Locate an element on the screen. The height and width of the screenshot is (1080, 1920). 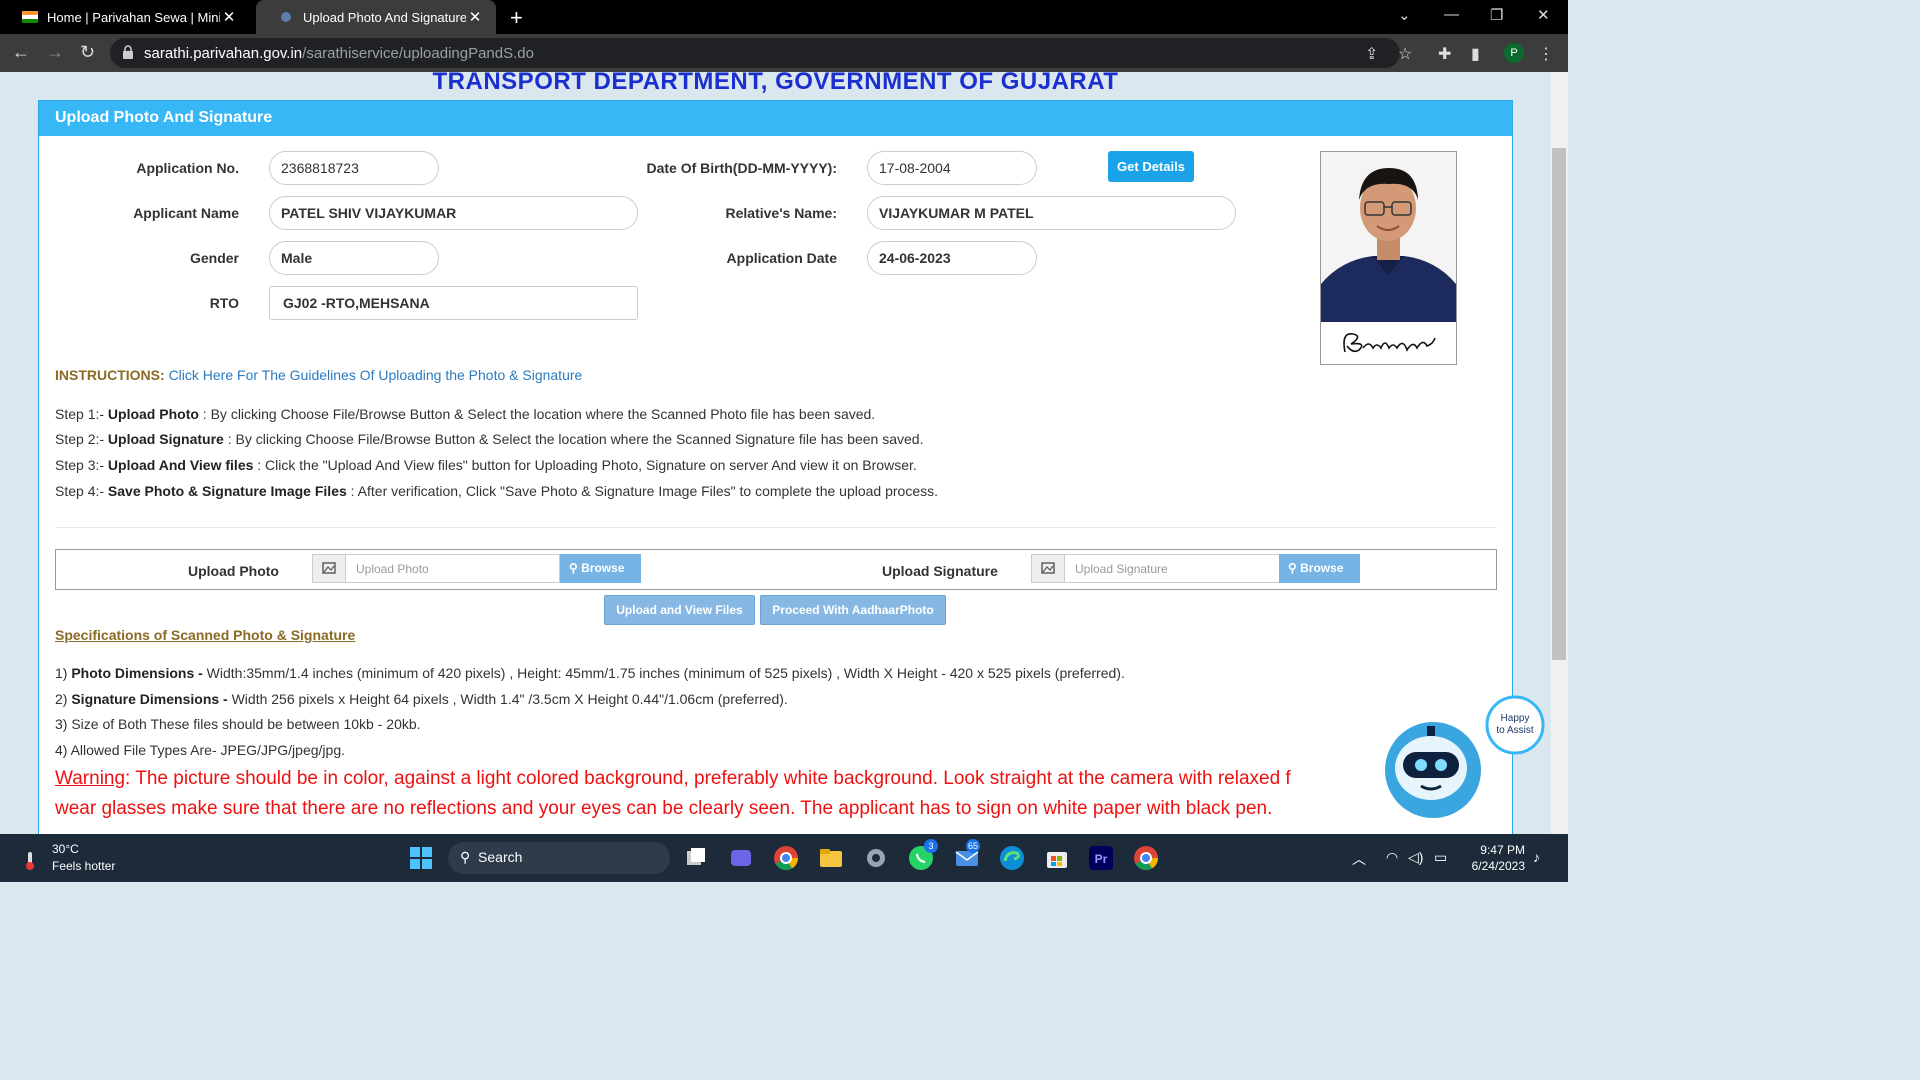
tab-upload-photo: Upload Photo And Signature ✕ is located at coordinates (376, 17).